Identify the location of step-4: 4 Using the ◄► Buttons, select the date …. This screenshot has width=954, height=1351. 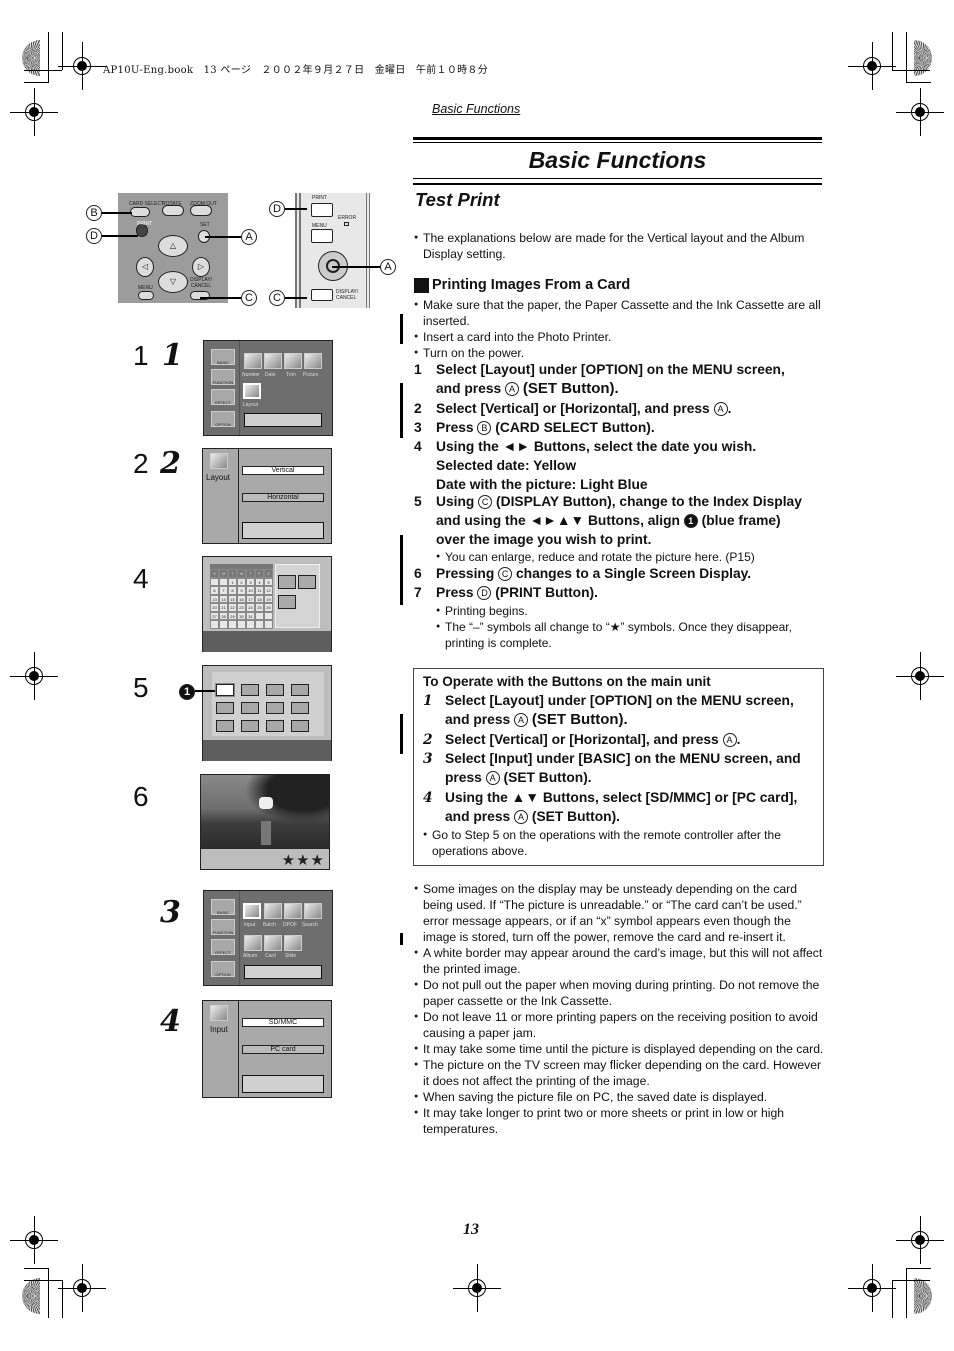
(585, 465).